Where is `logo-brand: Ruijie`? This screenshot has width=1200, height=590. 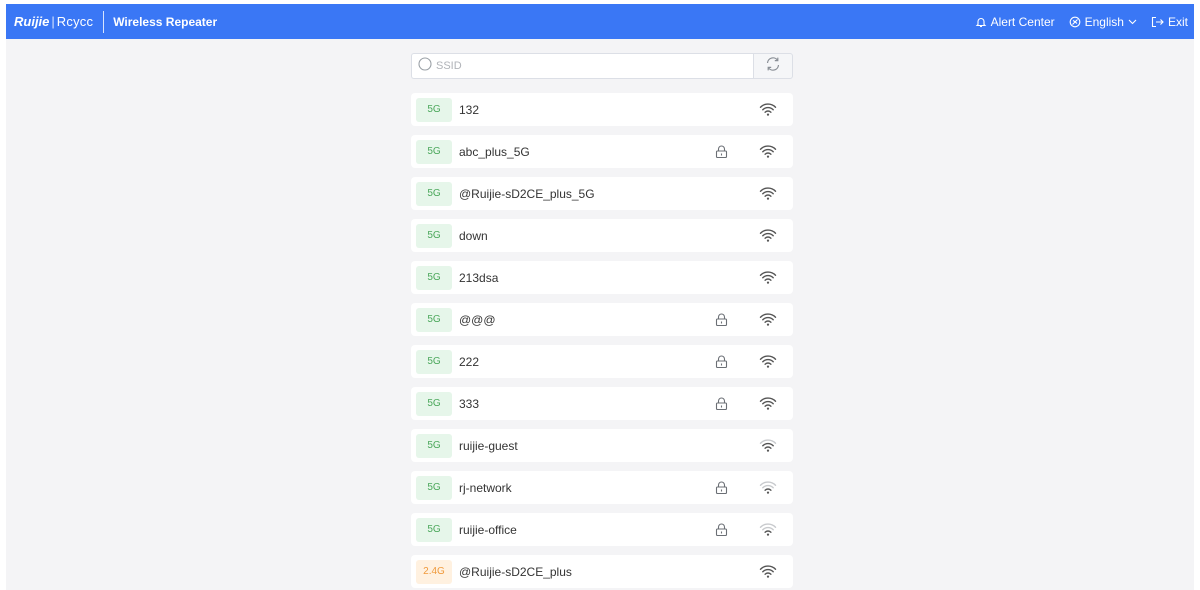 logo-brand: Ruijie is located at coordinates (32, 21).